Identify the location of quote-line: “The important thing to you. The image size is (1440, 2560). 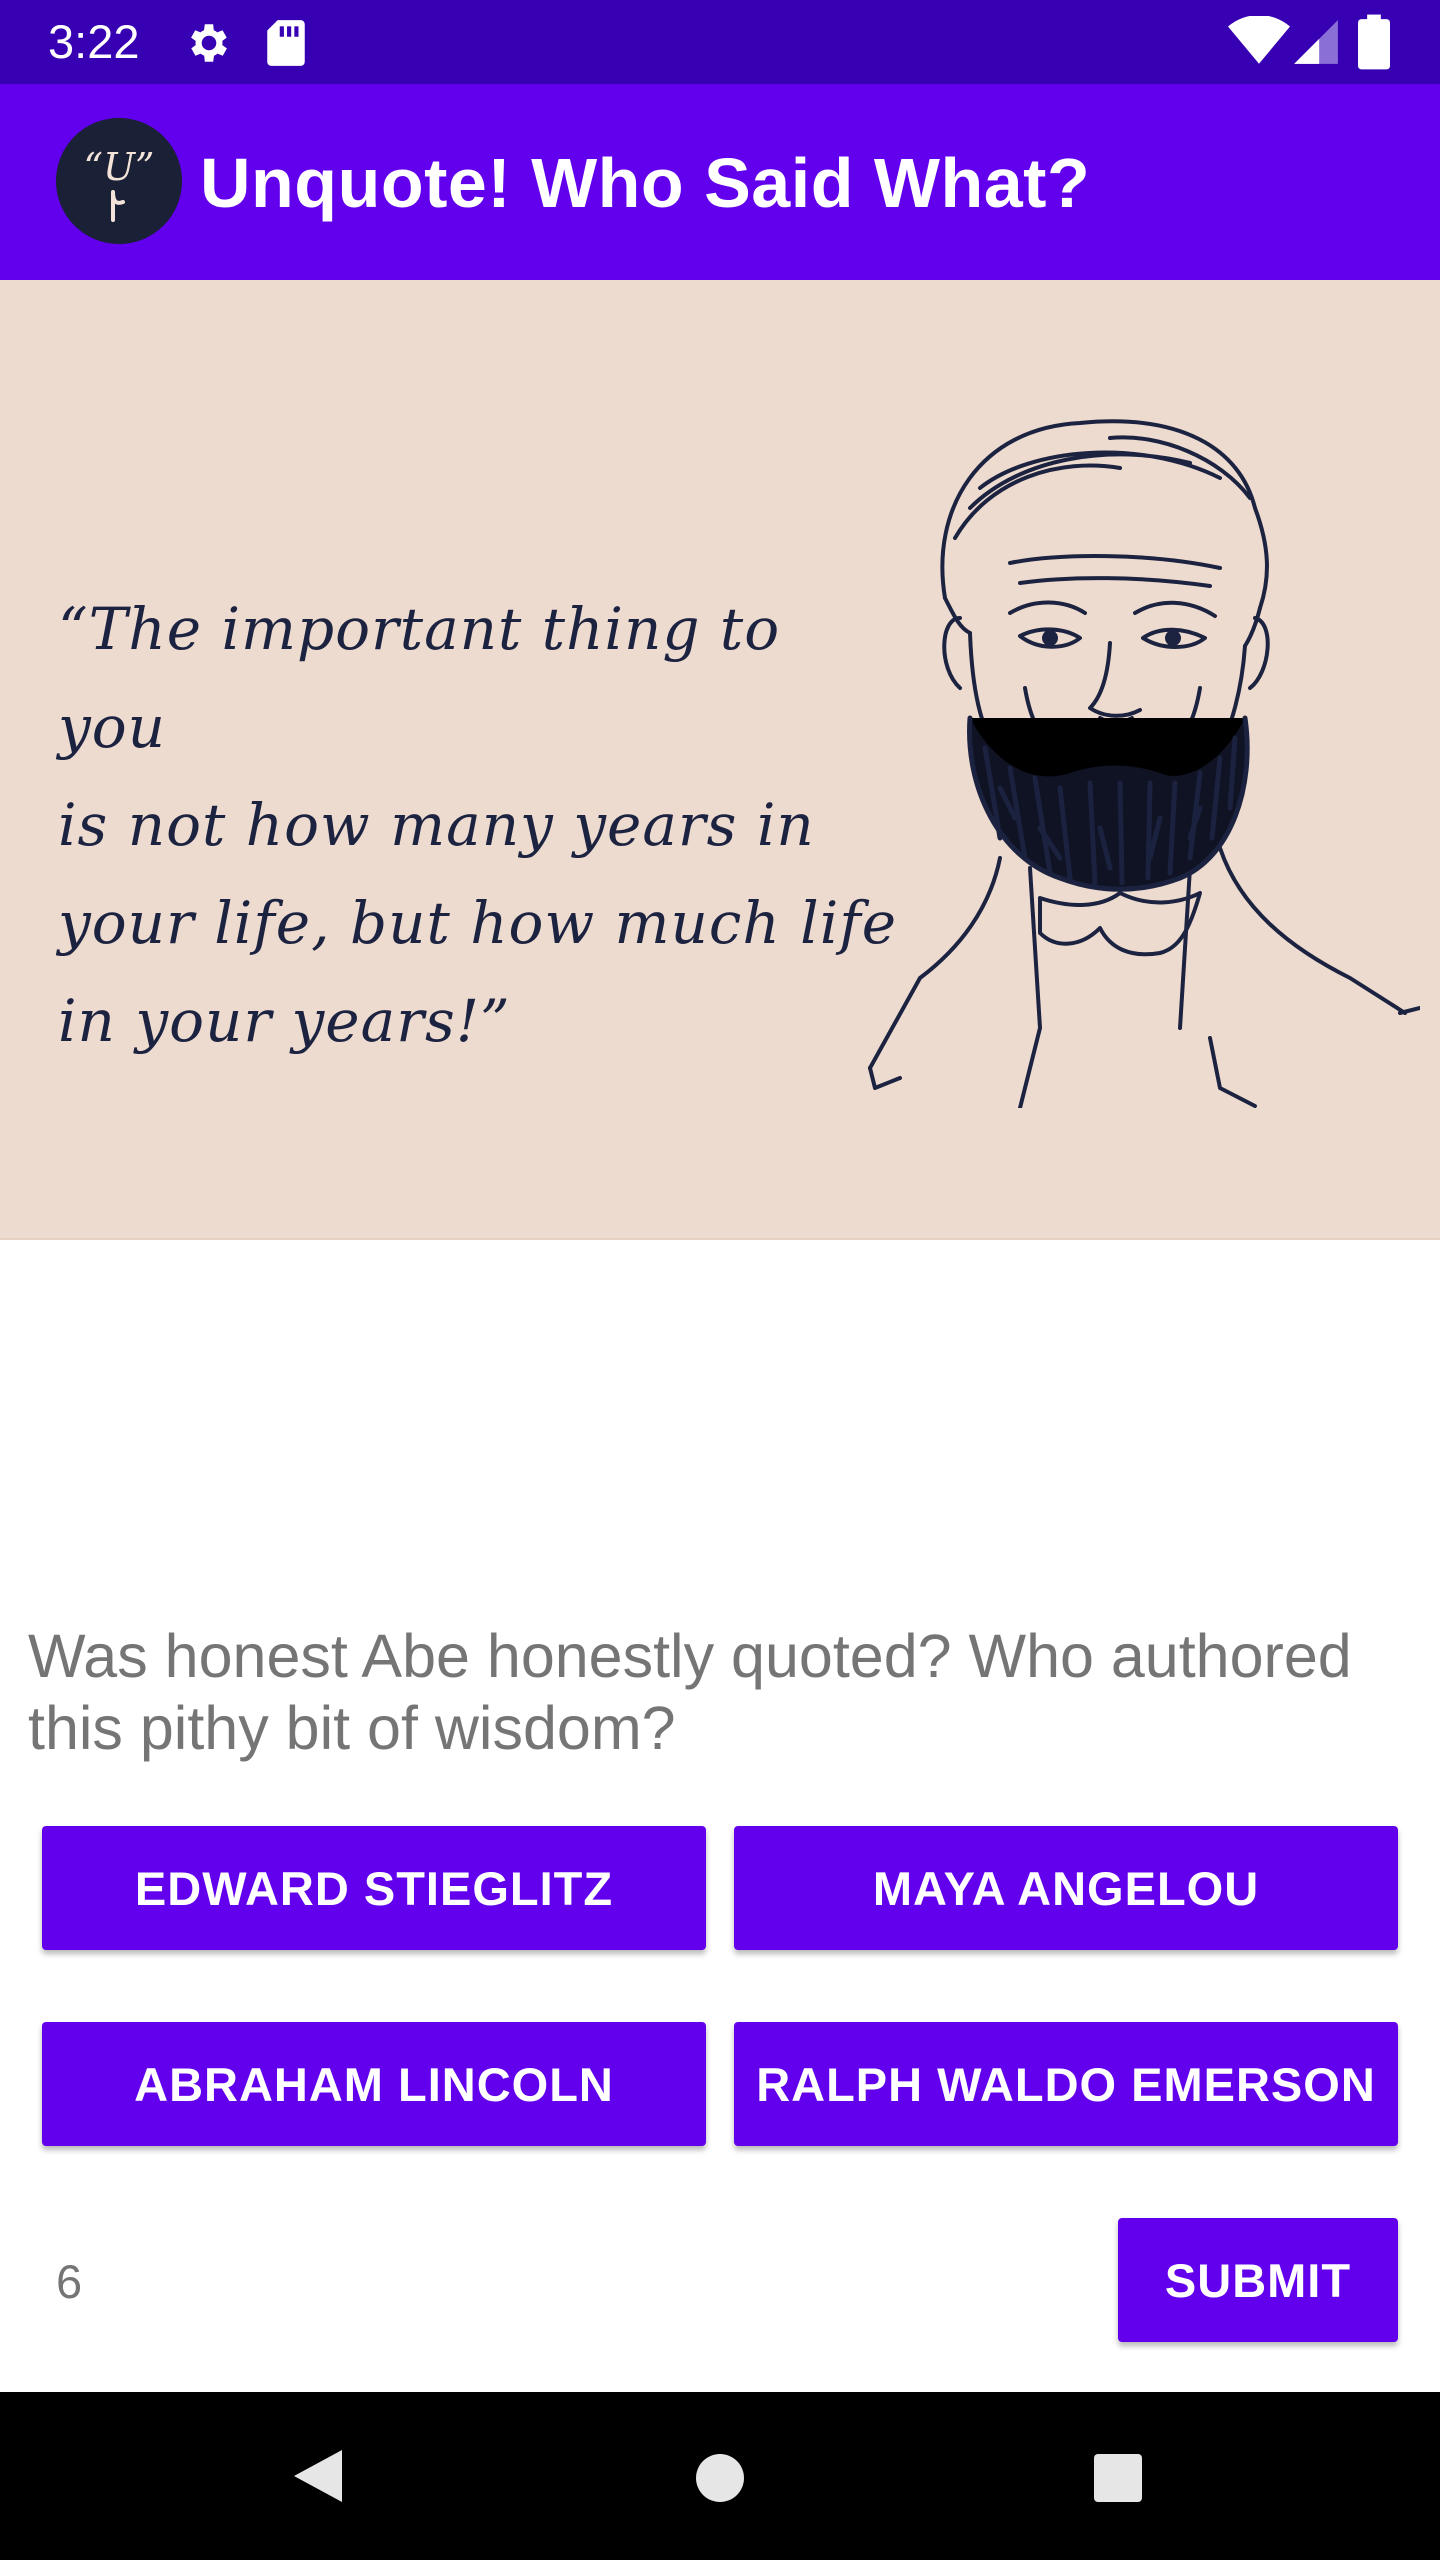
(419, 678).